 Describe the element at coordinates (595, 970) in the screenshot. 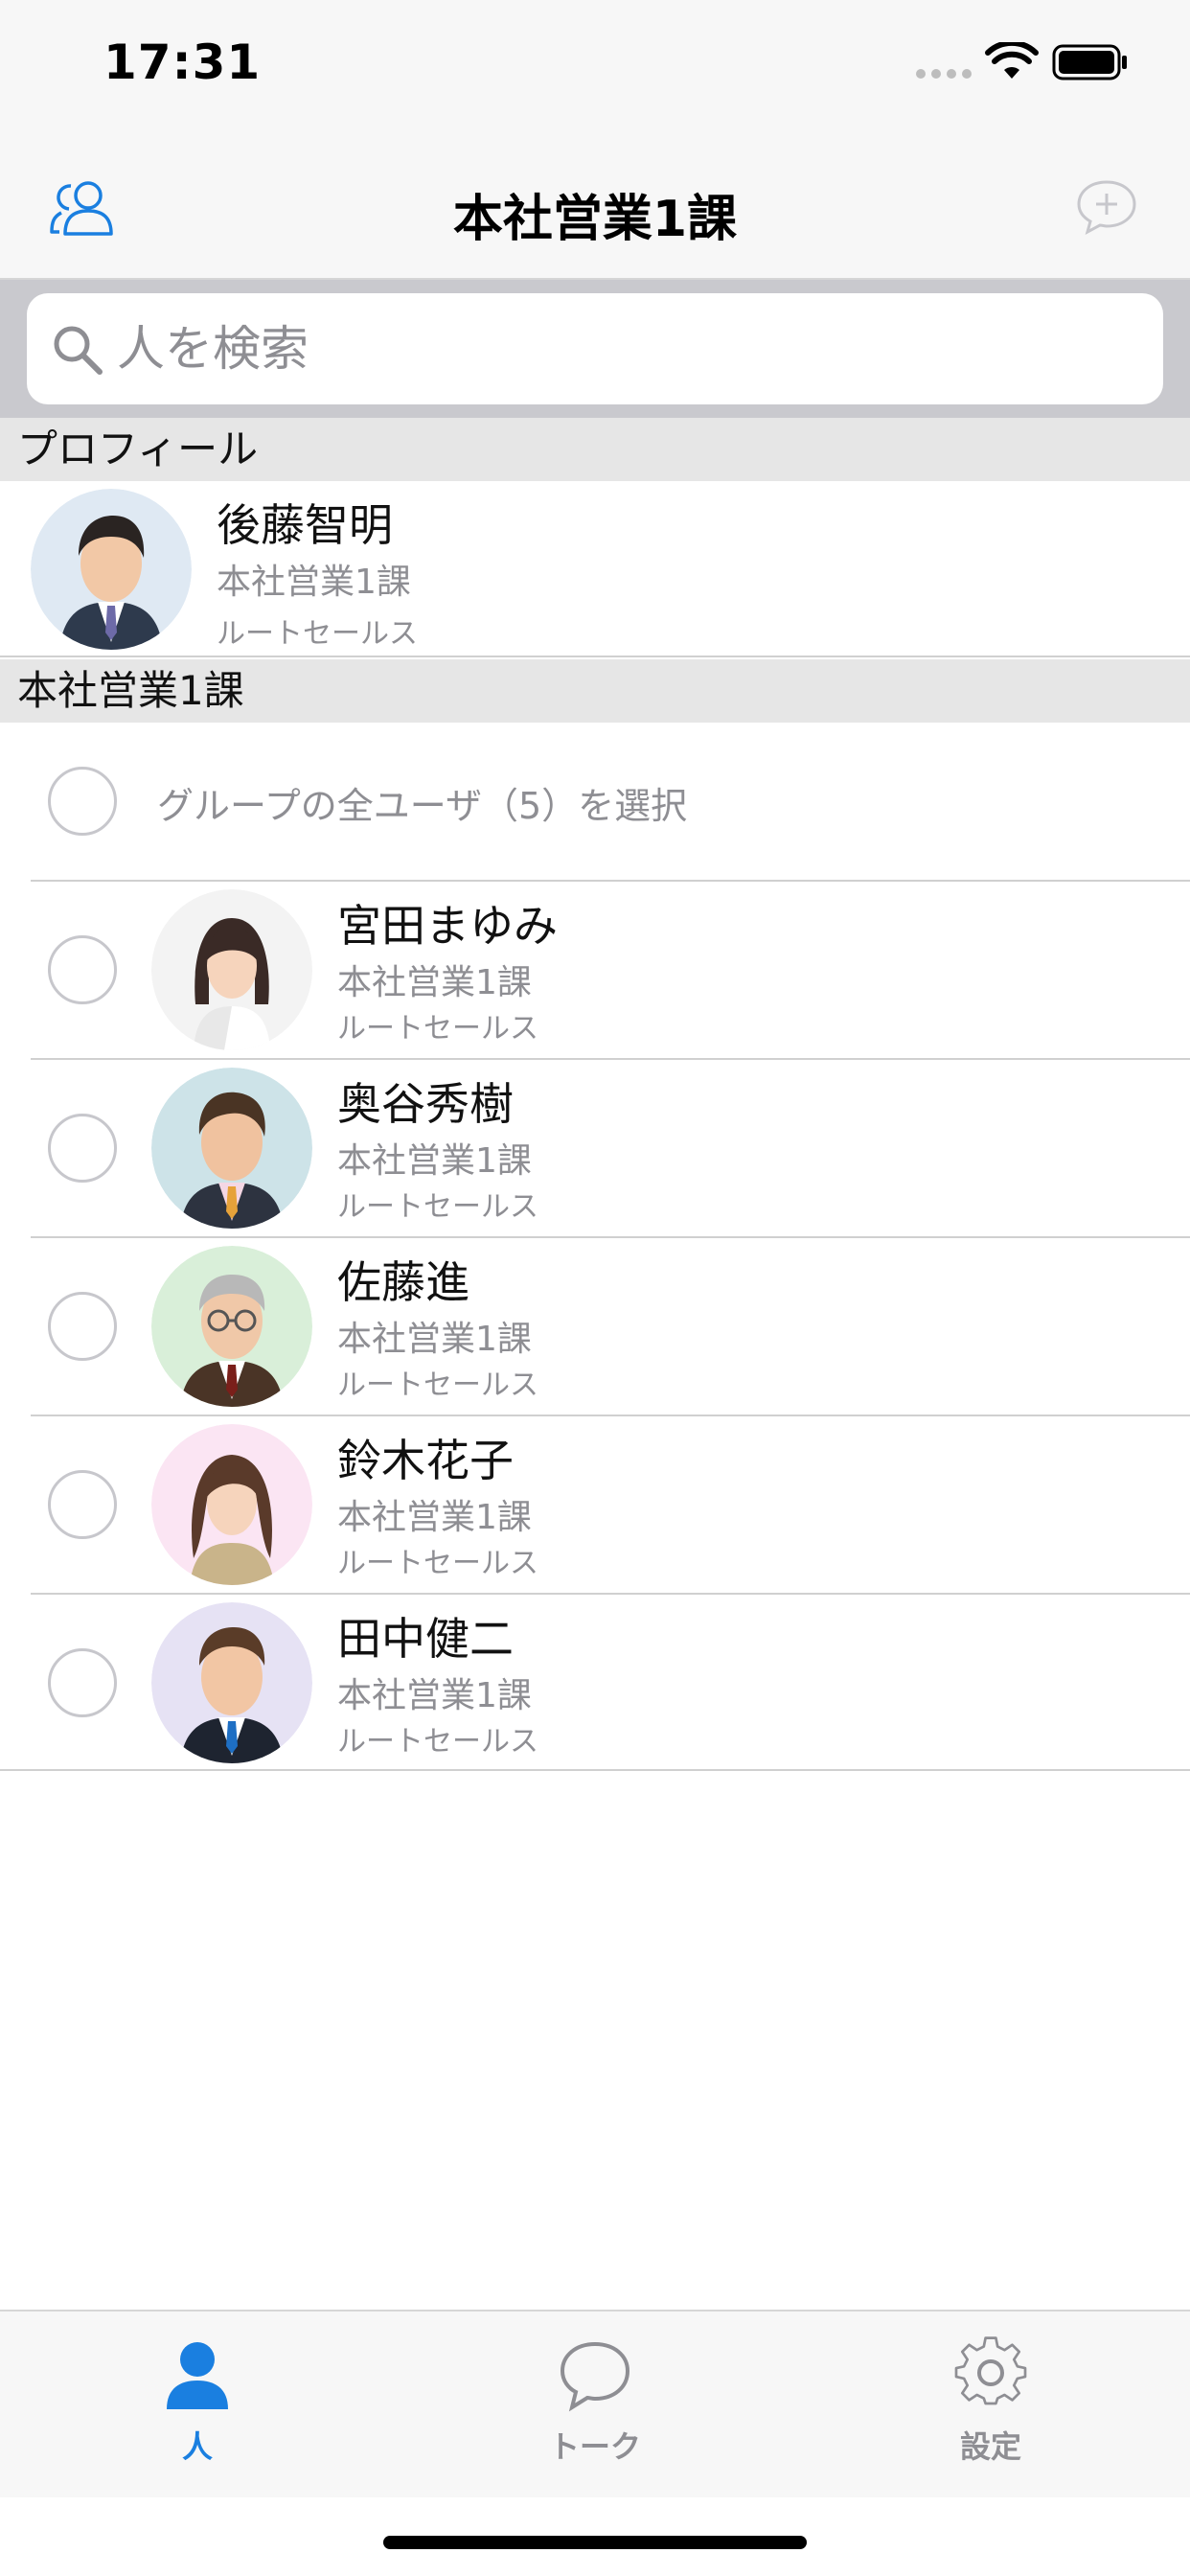

I see `list-item: 宮田まゆみ 本社営業1課 ルートセールス` at that location.